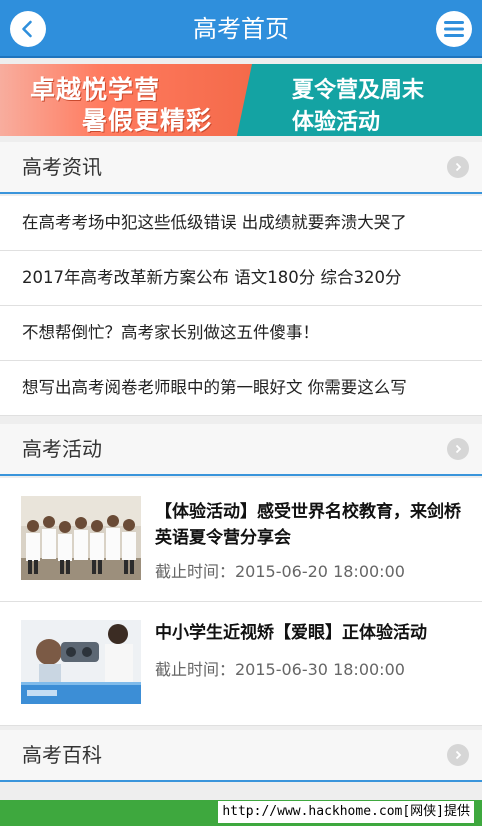  Describe the element at coordinates (147, 120) in the screenshot. I see `banner-headline-2: 暑假更精彩` at that location.